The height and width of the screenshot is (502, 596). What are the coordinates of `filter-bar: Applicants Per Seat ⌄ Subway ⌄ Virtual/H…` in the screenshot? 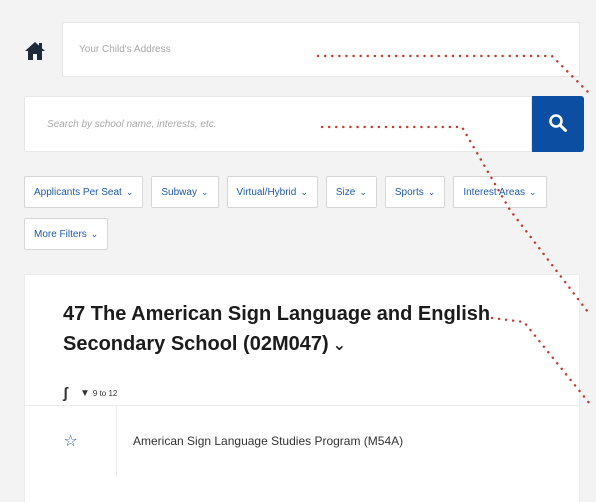 It's located at (302, 213).